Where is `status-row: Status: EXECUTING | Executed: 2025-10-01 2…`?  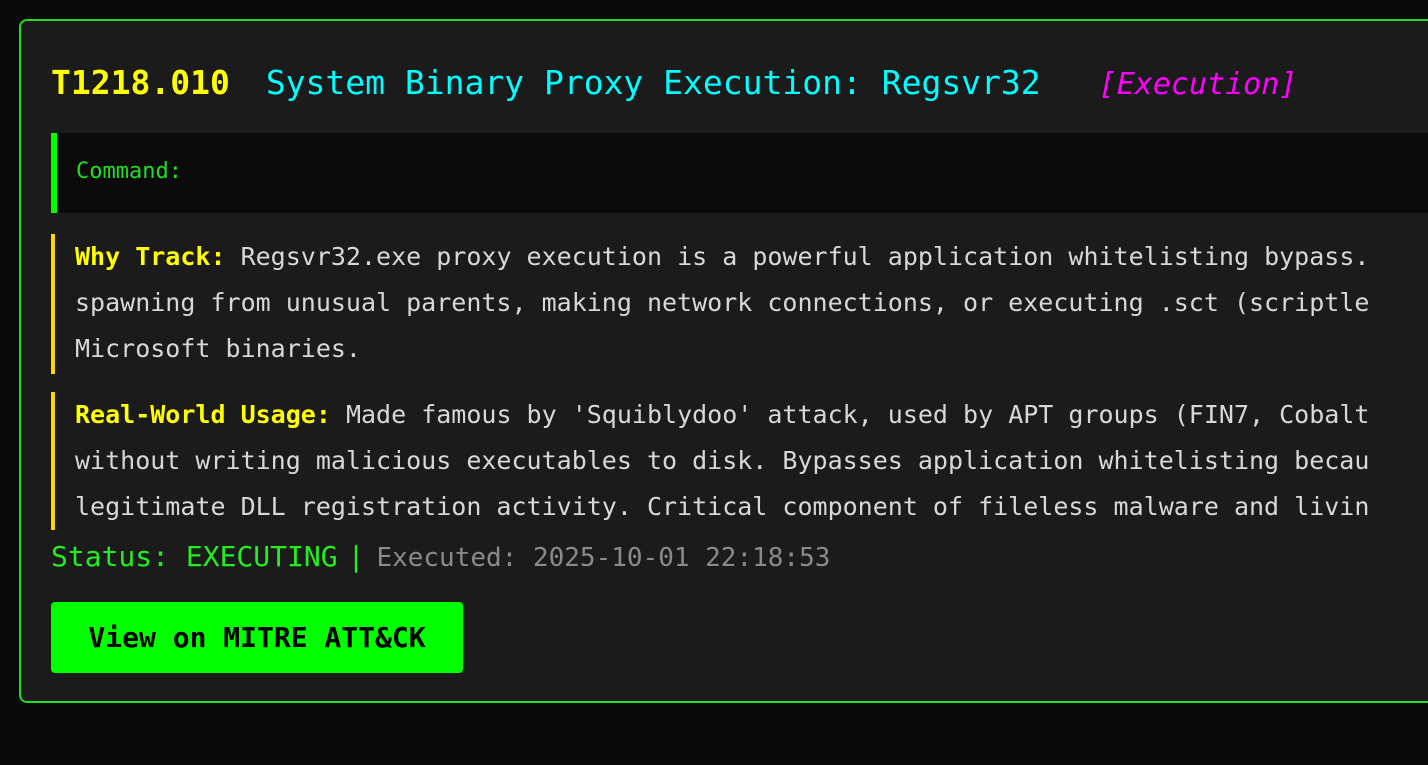
status-row: Status: EXECUTING | Executed: 2025-10-01 2… is located at coordinates (440, 556).